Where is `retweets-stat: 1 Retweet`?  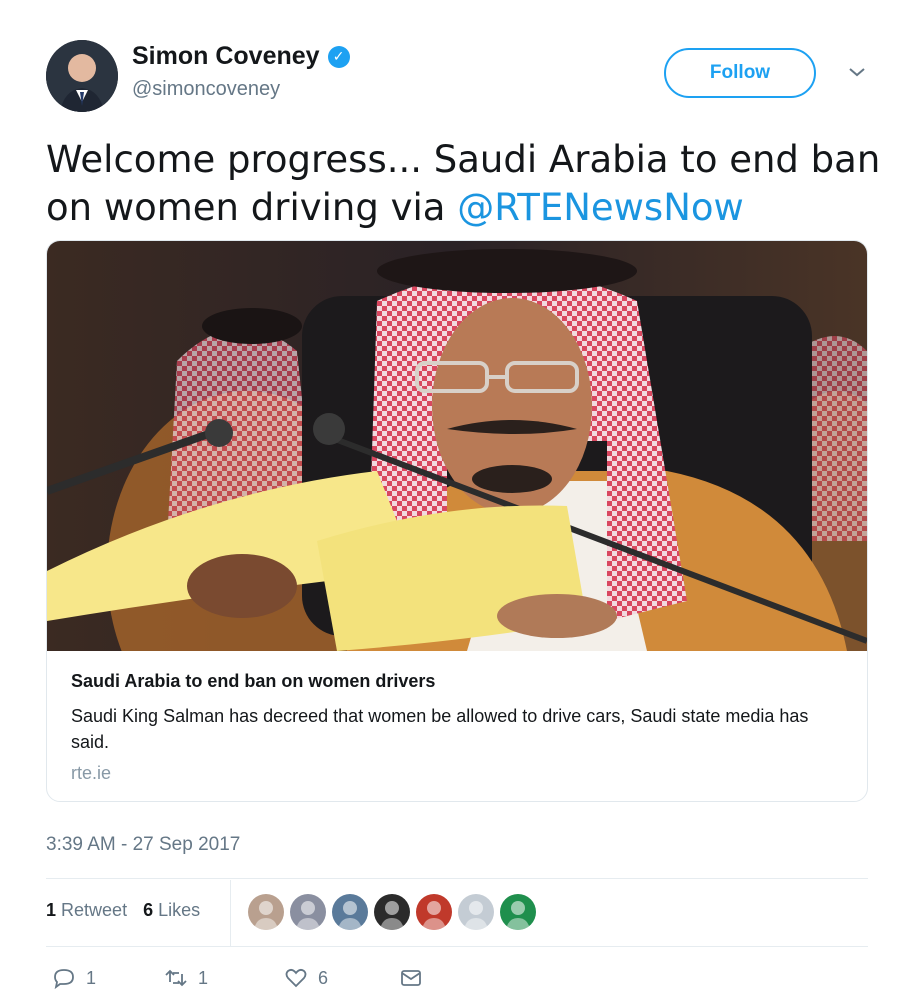
retweets-stat: 1 Retweet is located at coordinates (86, 910).